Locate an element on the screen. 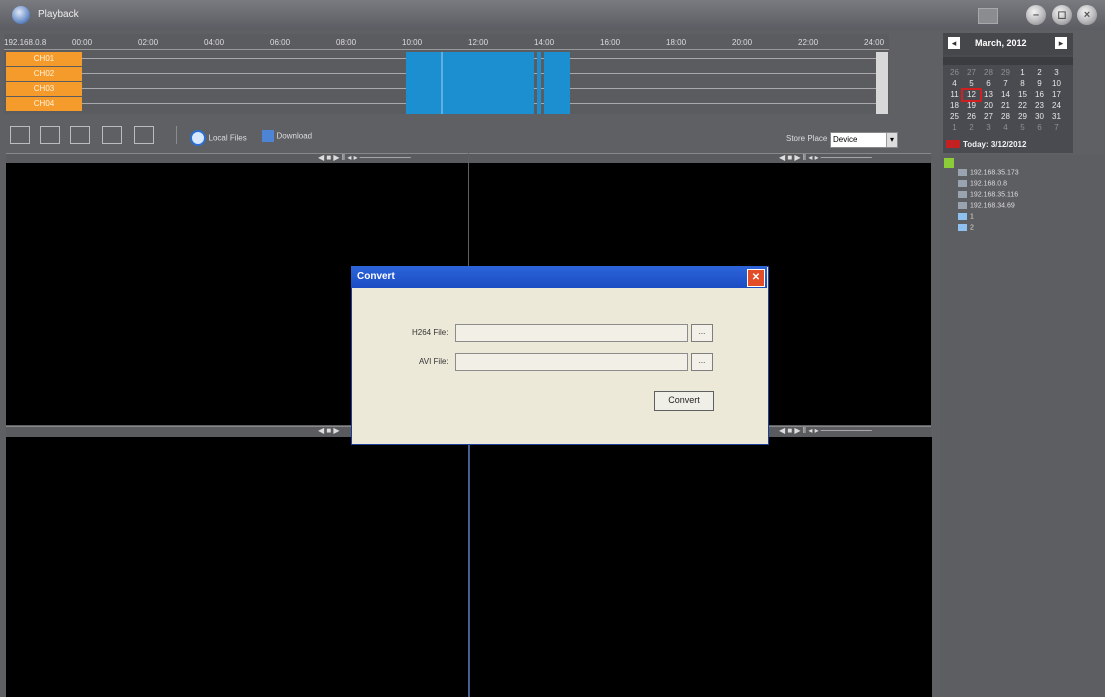 The height and width of the screenshot is (697, 1105). calendar-day: 19 is located at coordinates (971, 106).